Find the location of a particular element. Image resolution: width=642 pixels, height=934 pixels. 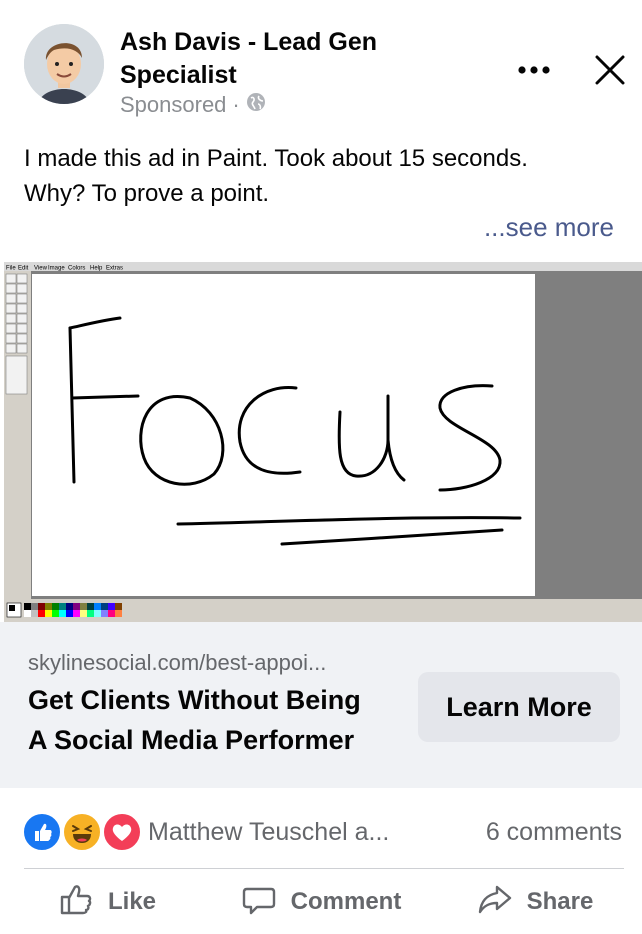

paint-menu-file: File is located at coordinates (11, 269).